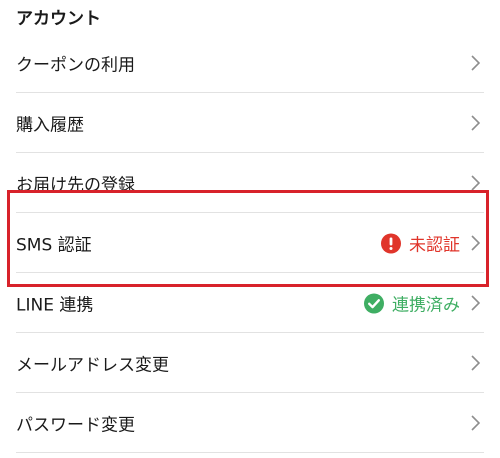 This screenshot has height=458, width=500. Describe the element at coordinates (92, 365) in the screenshot. I see `menu-item-label: メールアドレス変更` at that location.